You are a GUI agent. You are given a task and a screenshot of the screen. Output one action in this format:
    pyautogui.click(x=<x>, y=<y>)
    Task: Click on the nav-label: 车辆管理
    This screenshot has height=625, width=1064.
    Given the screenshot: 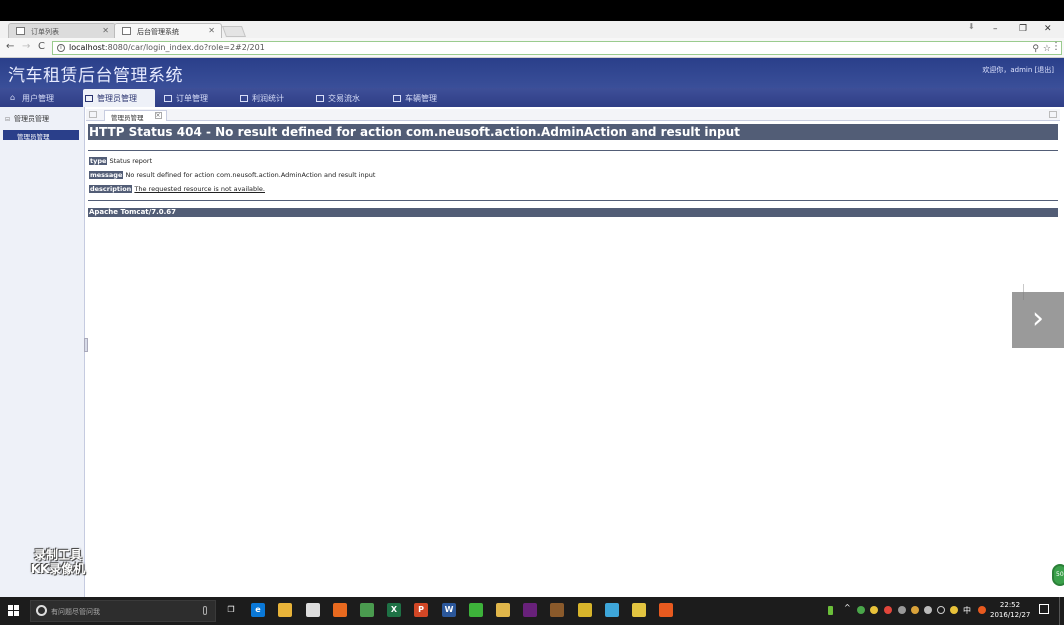 What is the action you would take?
    pyautogui.click(x=421, y=98)
    